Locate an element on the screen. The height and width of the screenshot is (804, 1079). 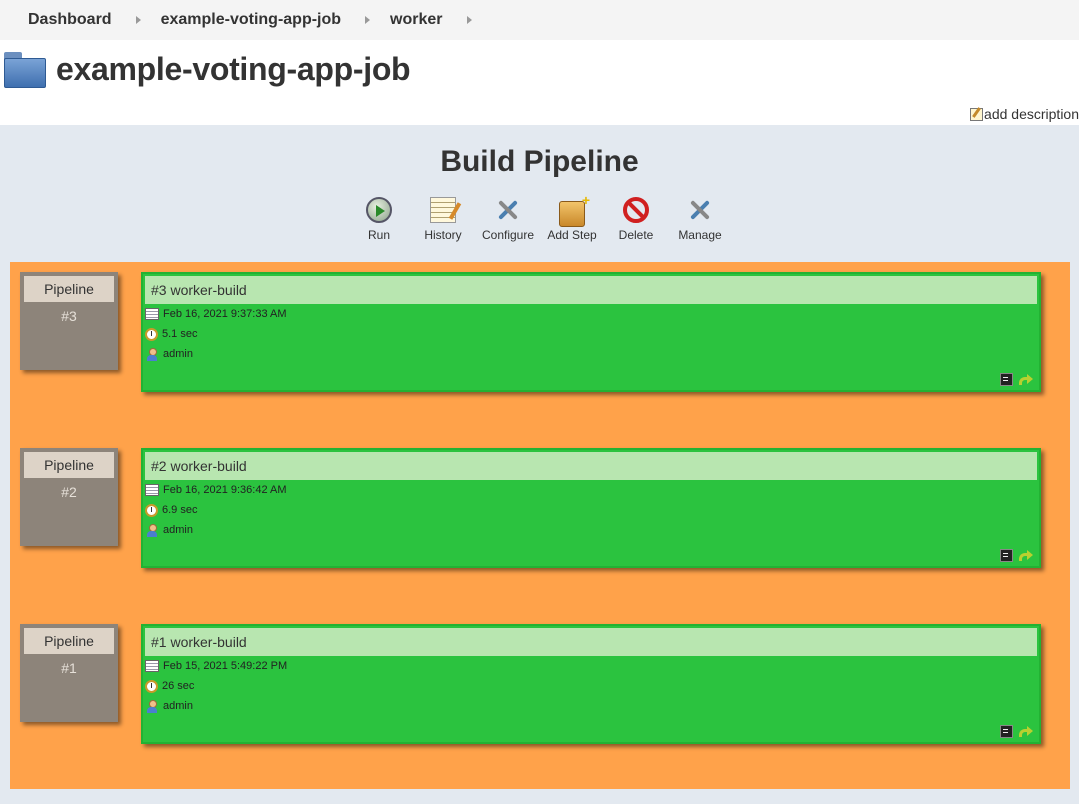
build-date: Feb 16, 2021 9:36:42 AM is located at coordinates (591, 490).